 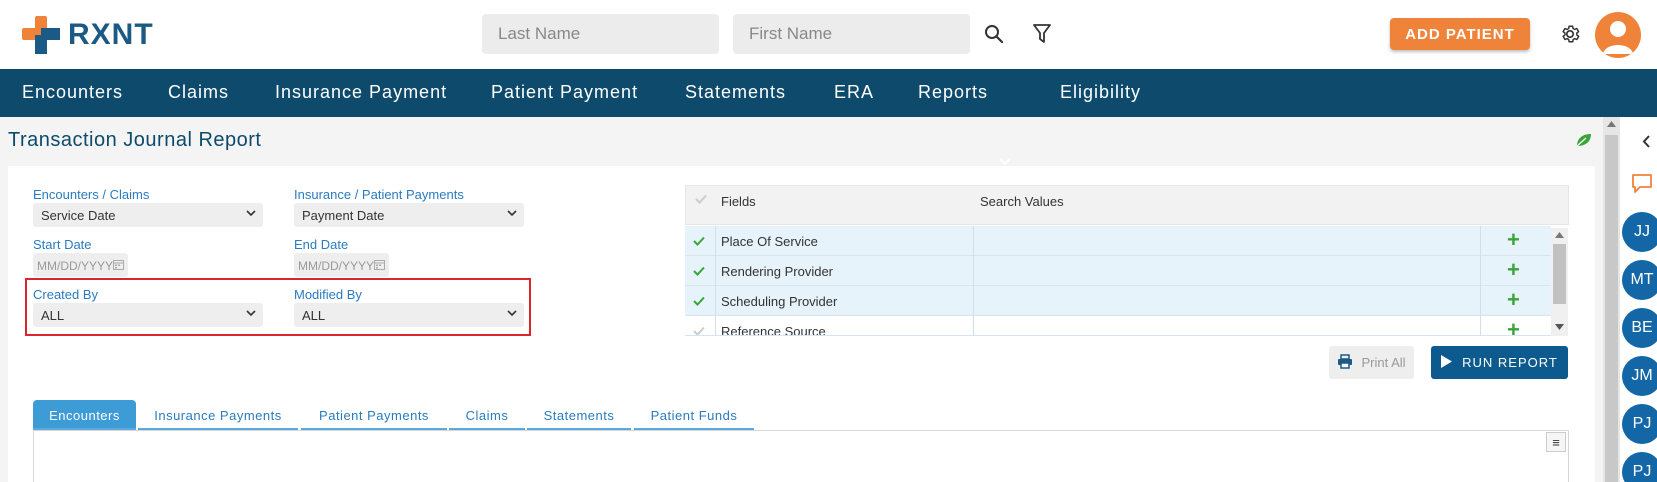 I want to click on end-date-input: MM/DD/YYYY, so click(x=341, y=265).